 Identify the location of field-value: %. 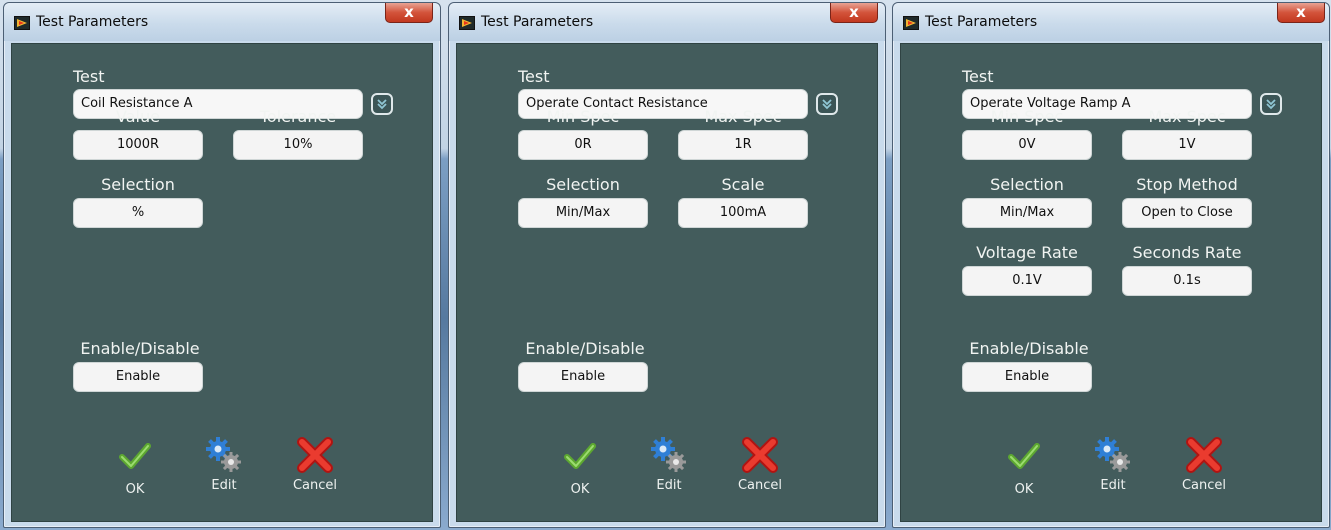
(138, 213).